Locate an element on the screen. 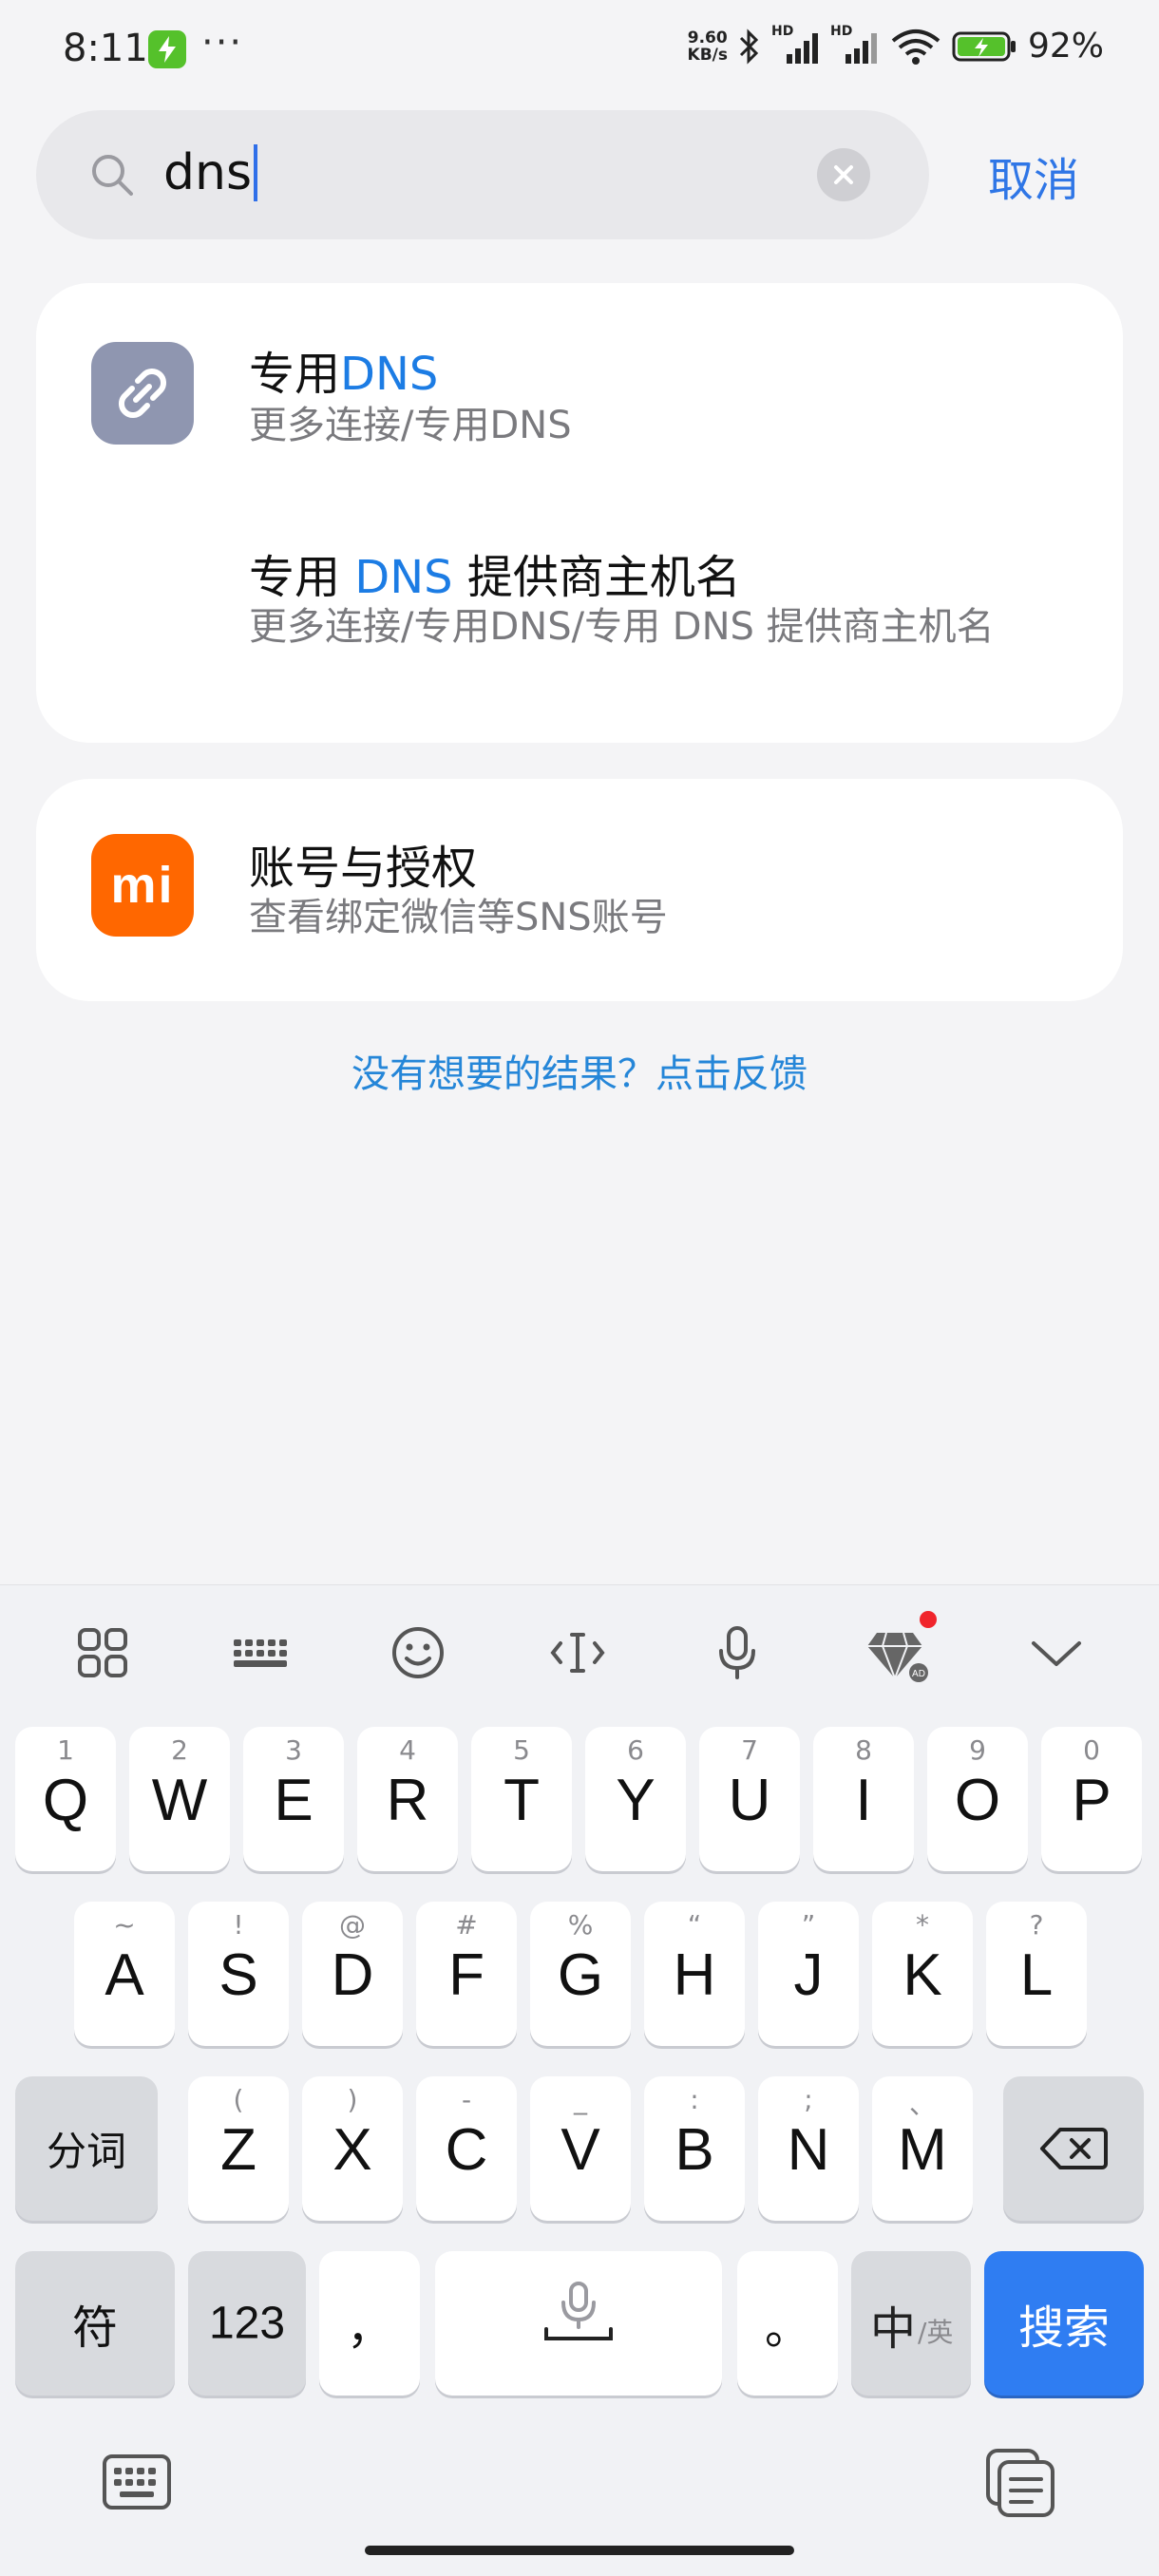  key-i: 8I is located at coordinates (863, 1799).